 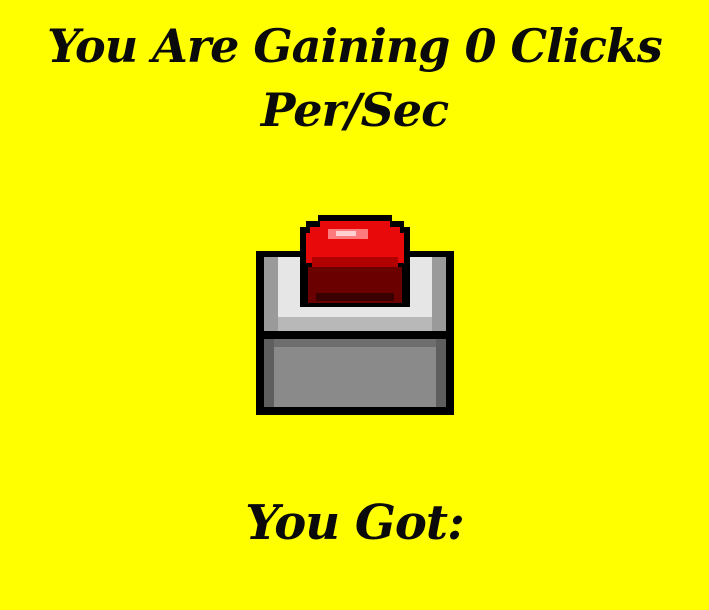 What do you see at coordinates (355, 46) in the screenshot?
I see `rate-line-1: You Are Gaining 0 Clicks` at bounding box center [355, 46].